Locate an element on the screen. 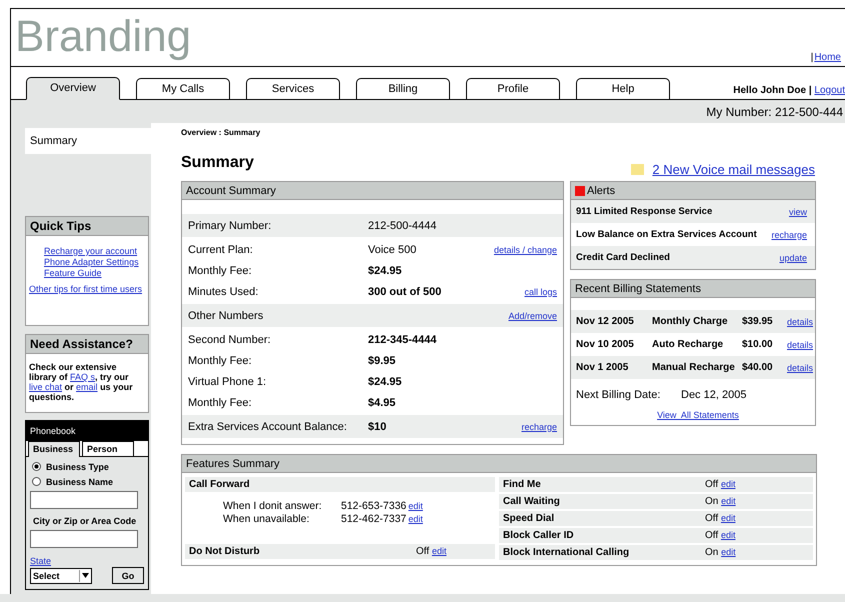 This screenshot has width=845, height=602. state-link: State is located at coordinates (87, 561).